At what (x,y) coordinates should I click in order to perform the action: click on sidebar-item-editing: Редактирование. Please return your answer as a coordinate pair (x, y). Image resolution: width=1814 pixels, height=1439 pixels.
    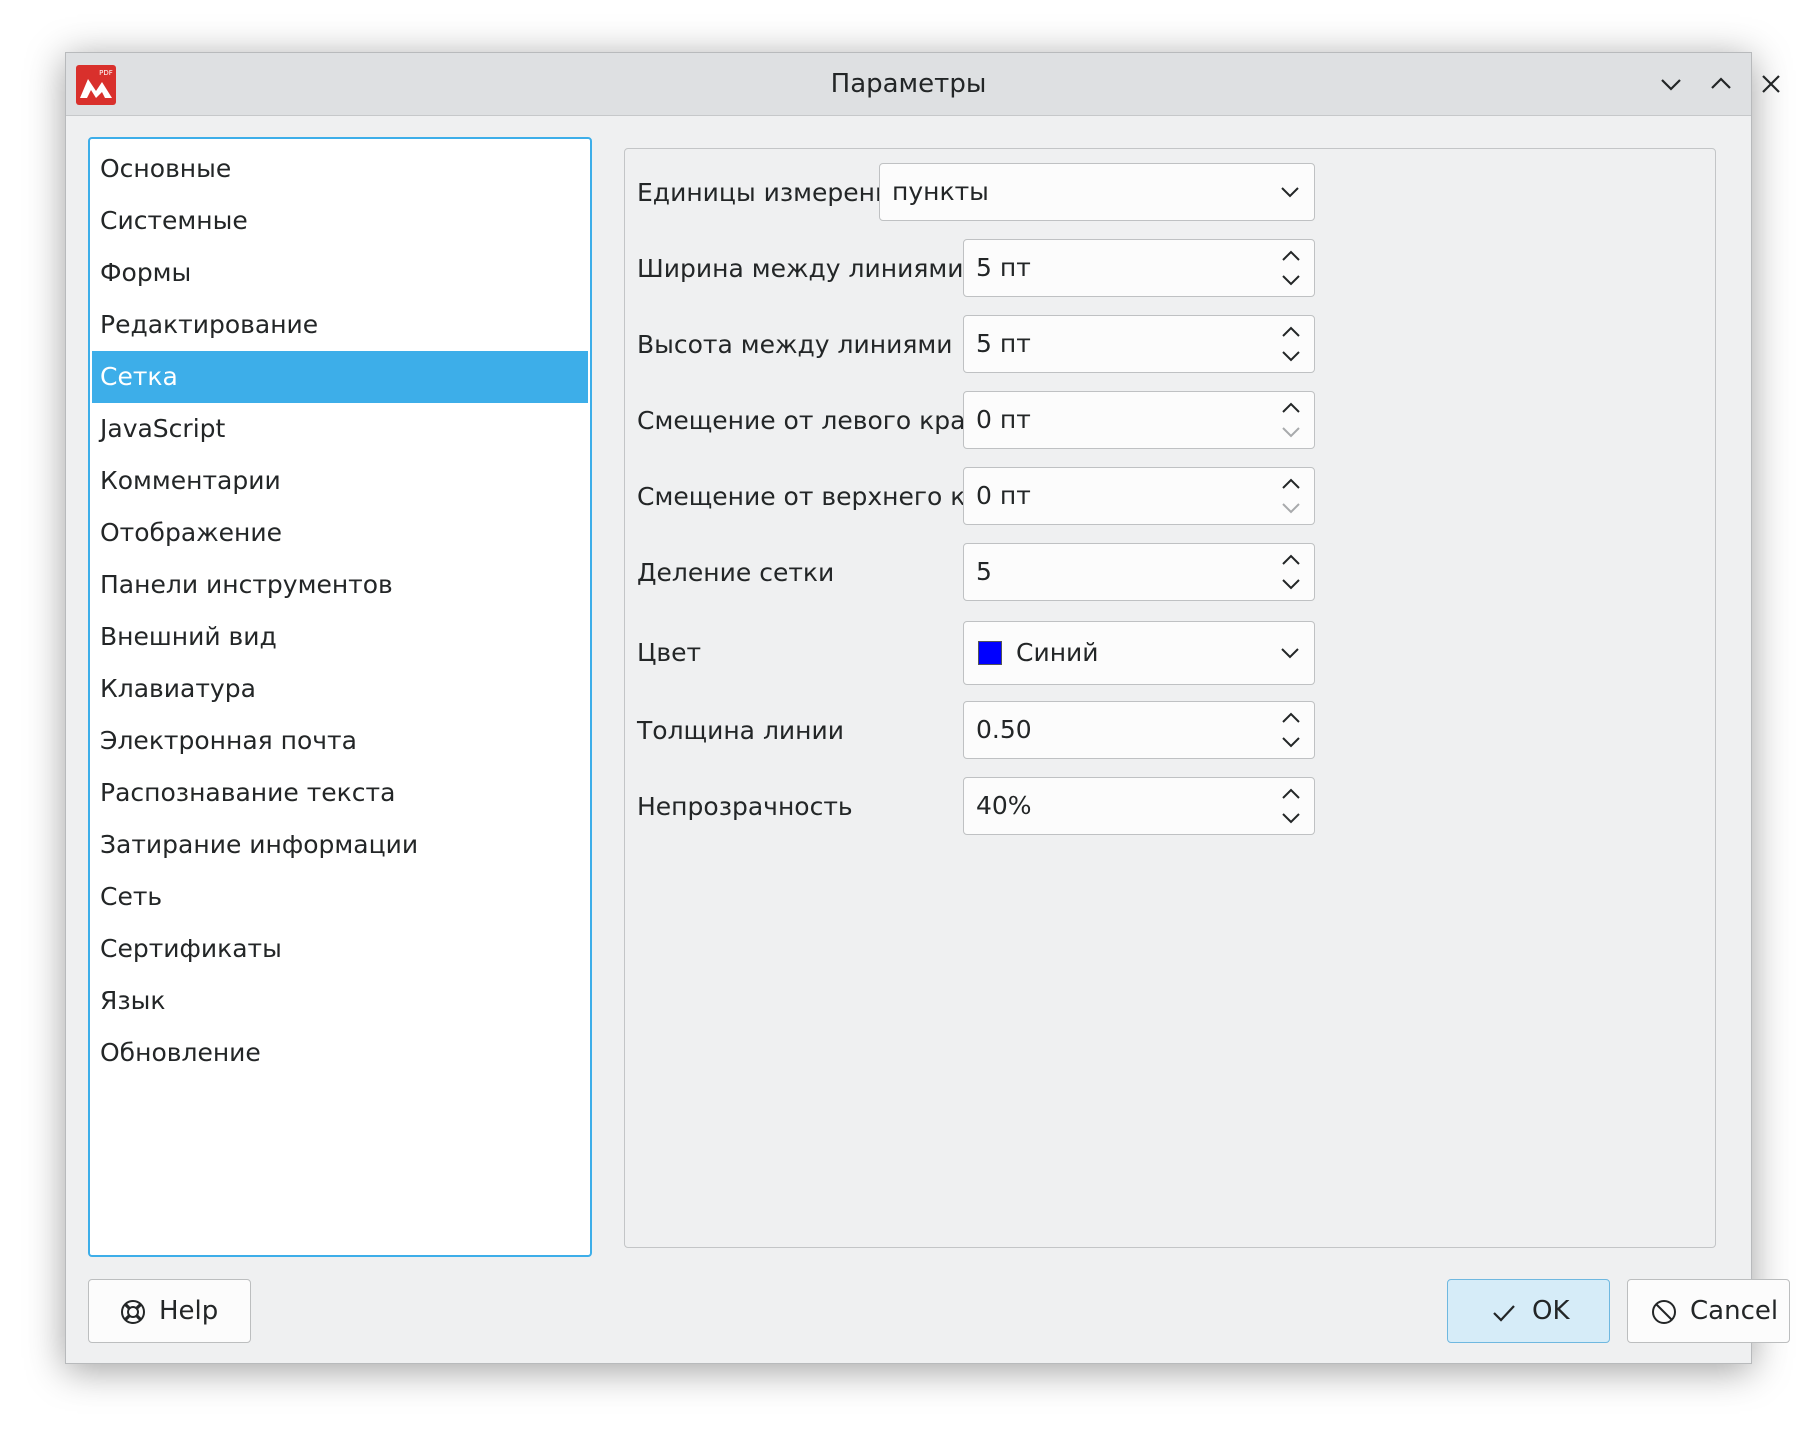
    Looking at the image, I should click on (340, 325).